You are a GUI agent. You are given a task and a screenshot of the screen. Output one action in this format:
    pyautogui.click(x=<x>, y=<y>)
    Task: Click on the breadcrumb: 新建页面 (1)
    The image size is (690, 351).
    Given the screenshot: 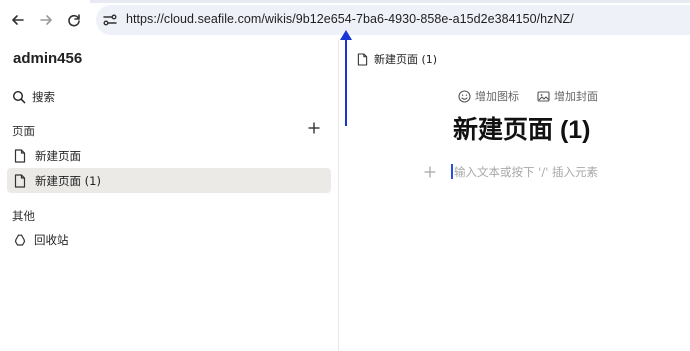 What is the action you would take?
    pyautogui.click(x=397, y=59)
    